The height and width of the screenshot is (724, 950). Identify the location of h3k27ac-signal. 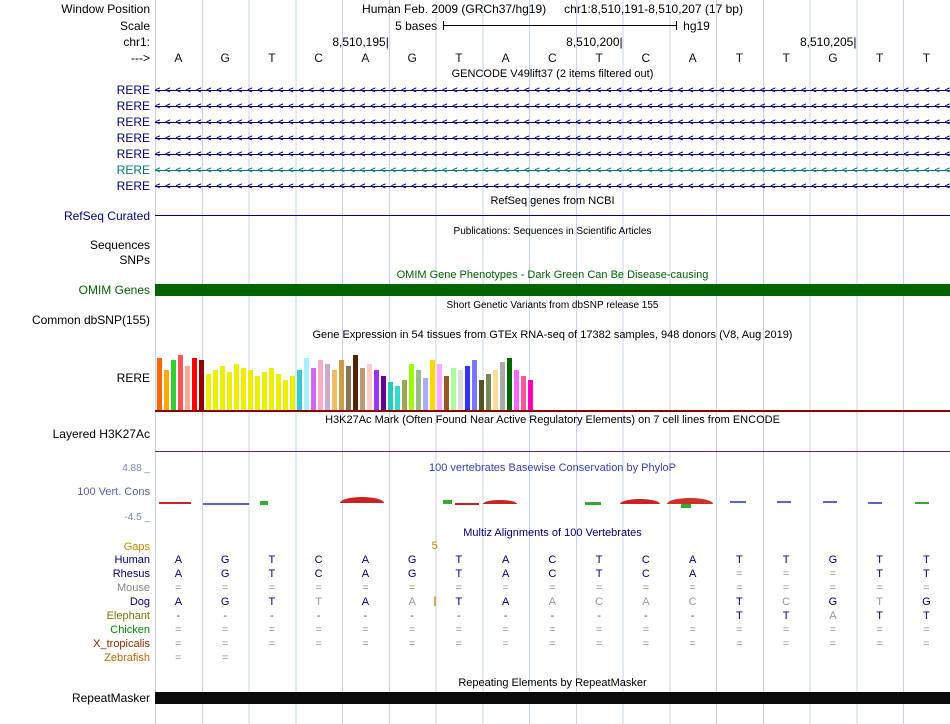
(552, 451).